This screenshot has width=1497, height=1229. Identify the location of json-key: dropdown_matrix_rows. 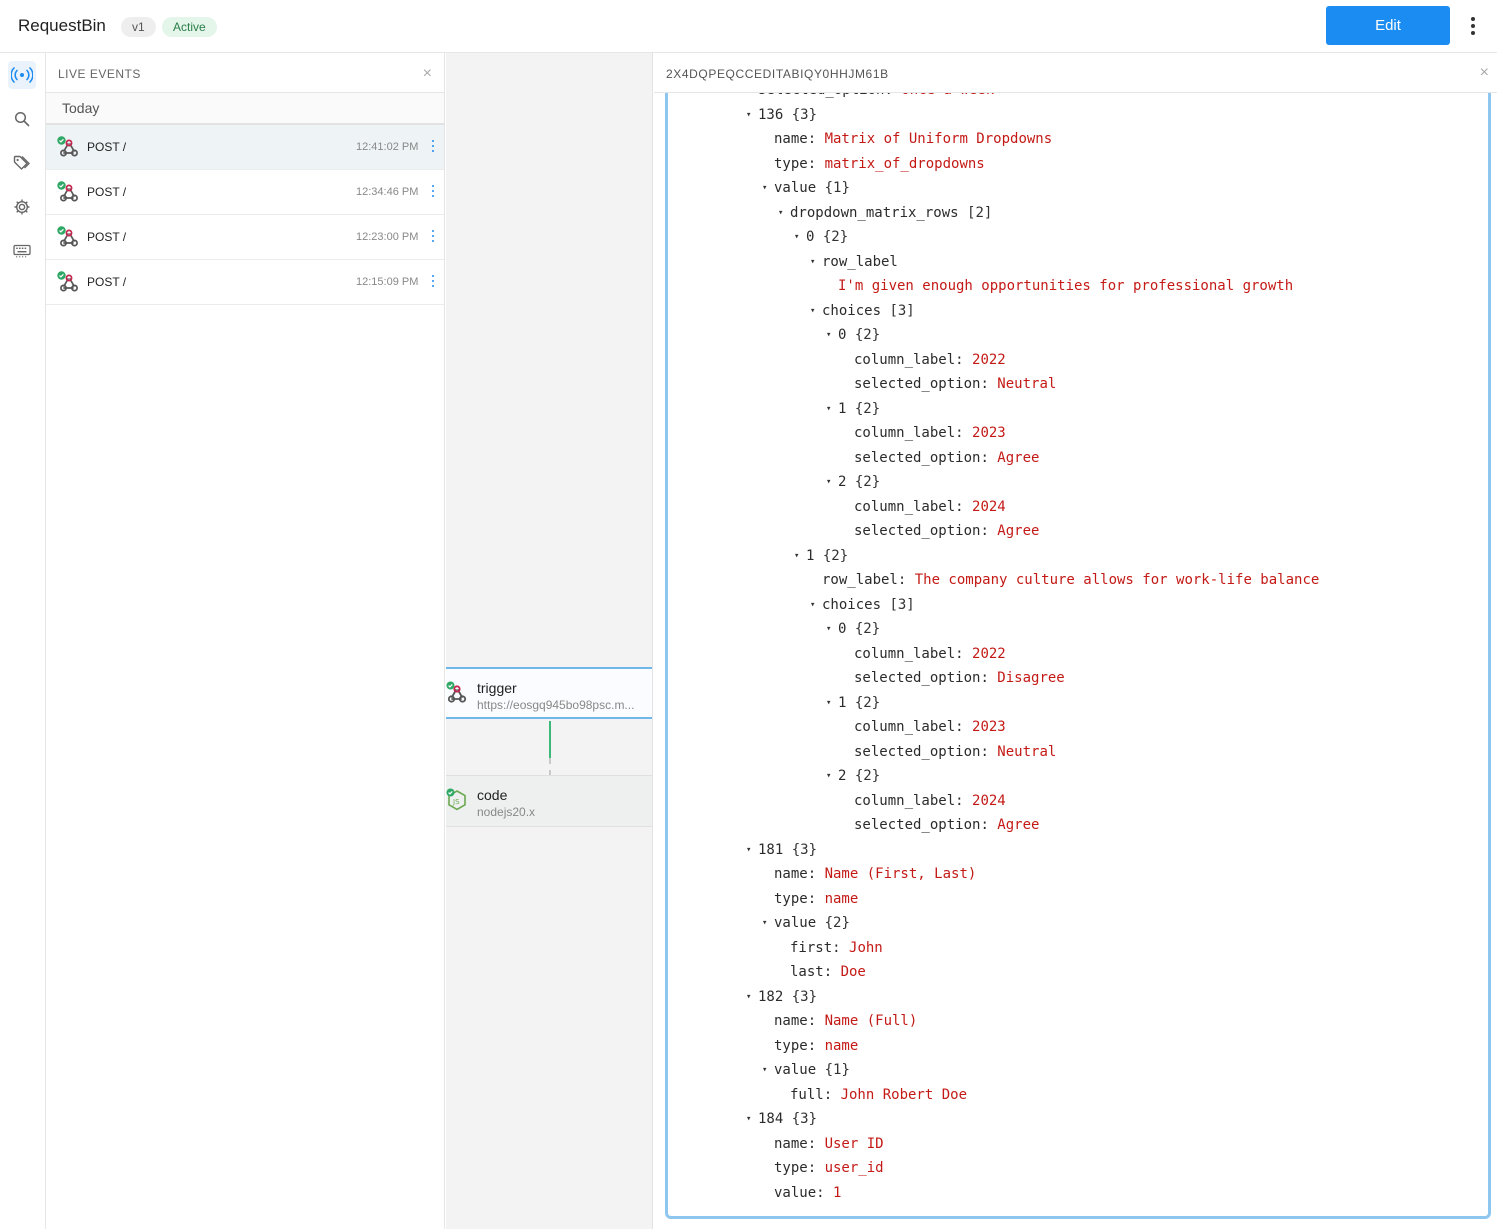
(874, 212).